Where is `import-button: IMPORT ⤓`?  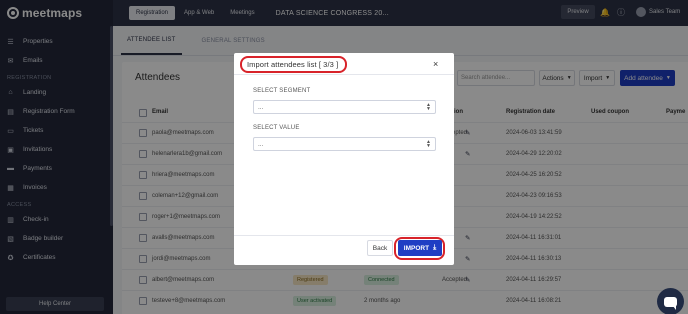 import-button: IMPORT ⤓ is located at coordinates (420, 248).